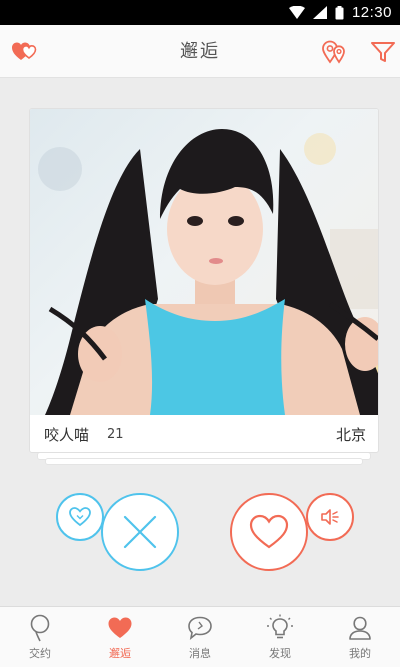 This screenshot has height=667, width=400. Describe the element at coordinates (120, 653) in the screenshot. I see `tab-label: 邂逅` at that location.